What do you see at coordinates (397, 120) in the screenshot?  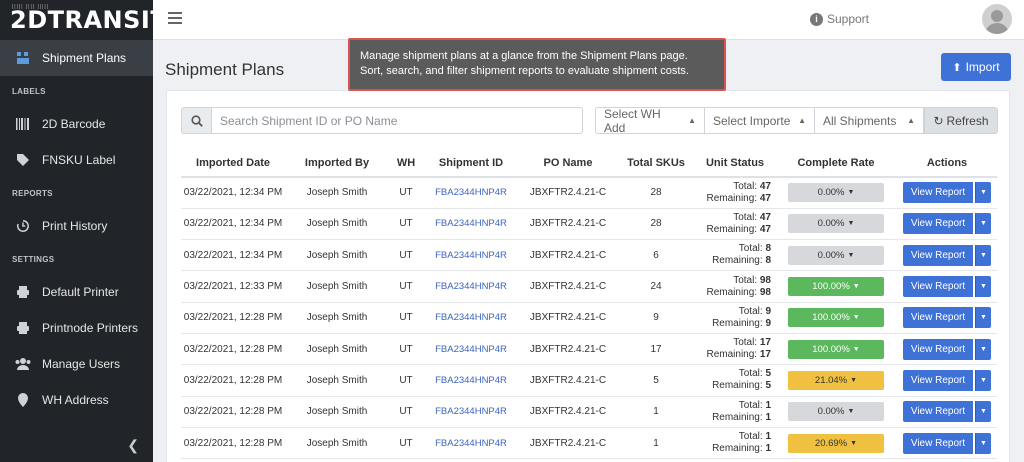 I see `search-input` at bounding box center [397, 120].